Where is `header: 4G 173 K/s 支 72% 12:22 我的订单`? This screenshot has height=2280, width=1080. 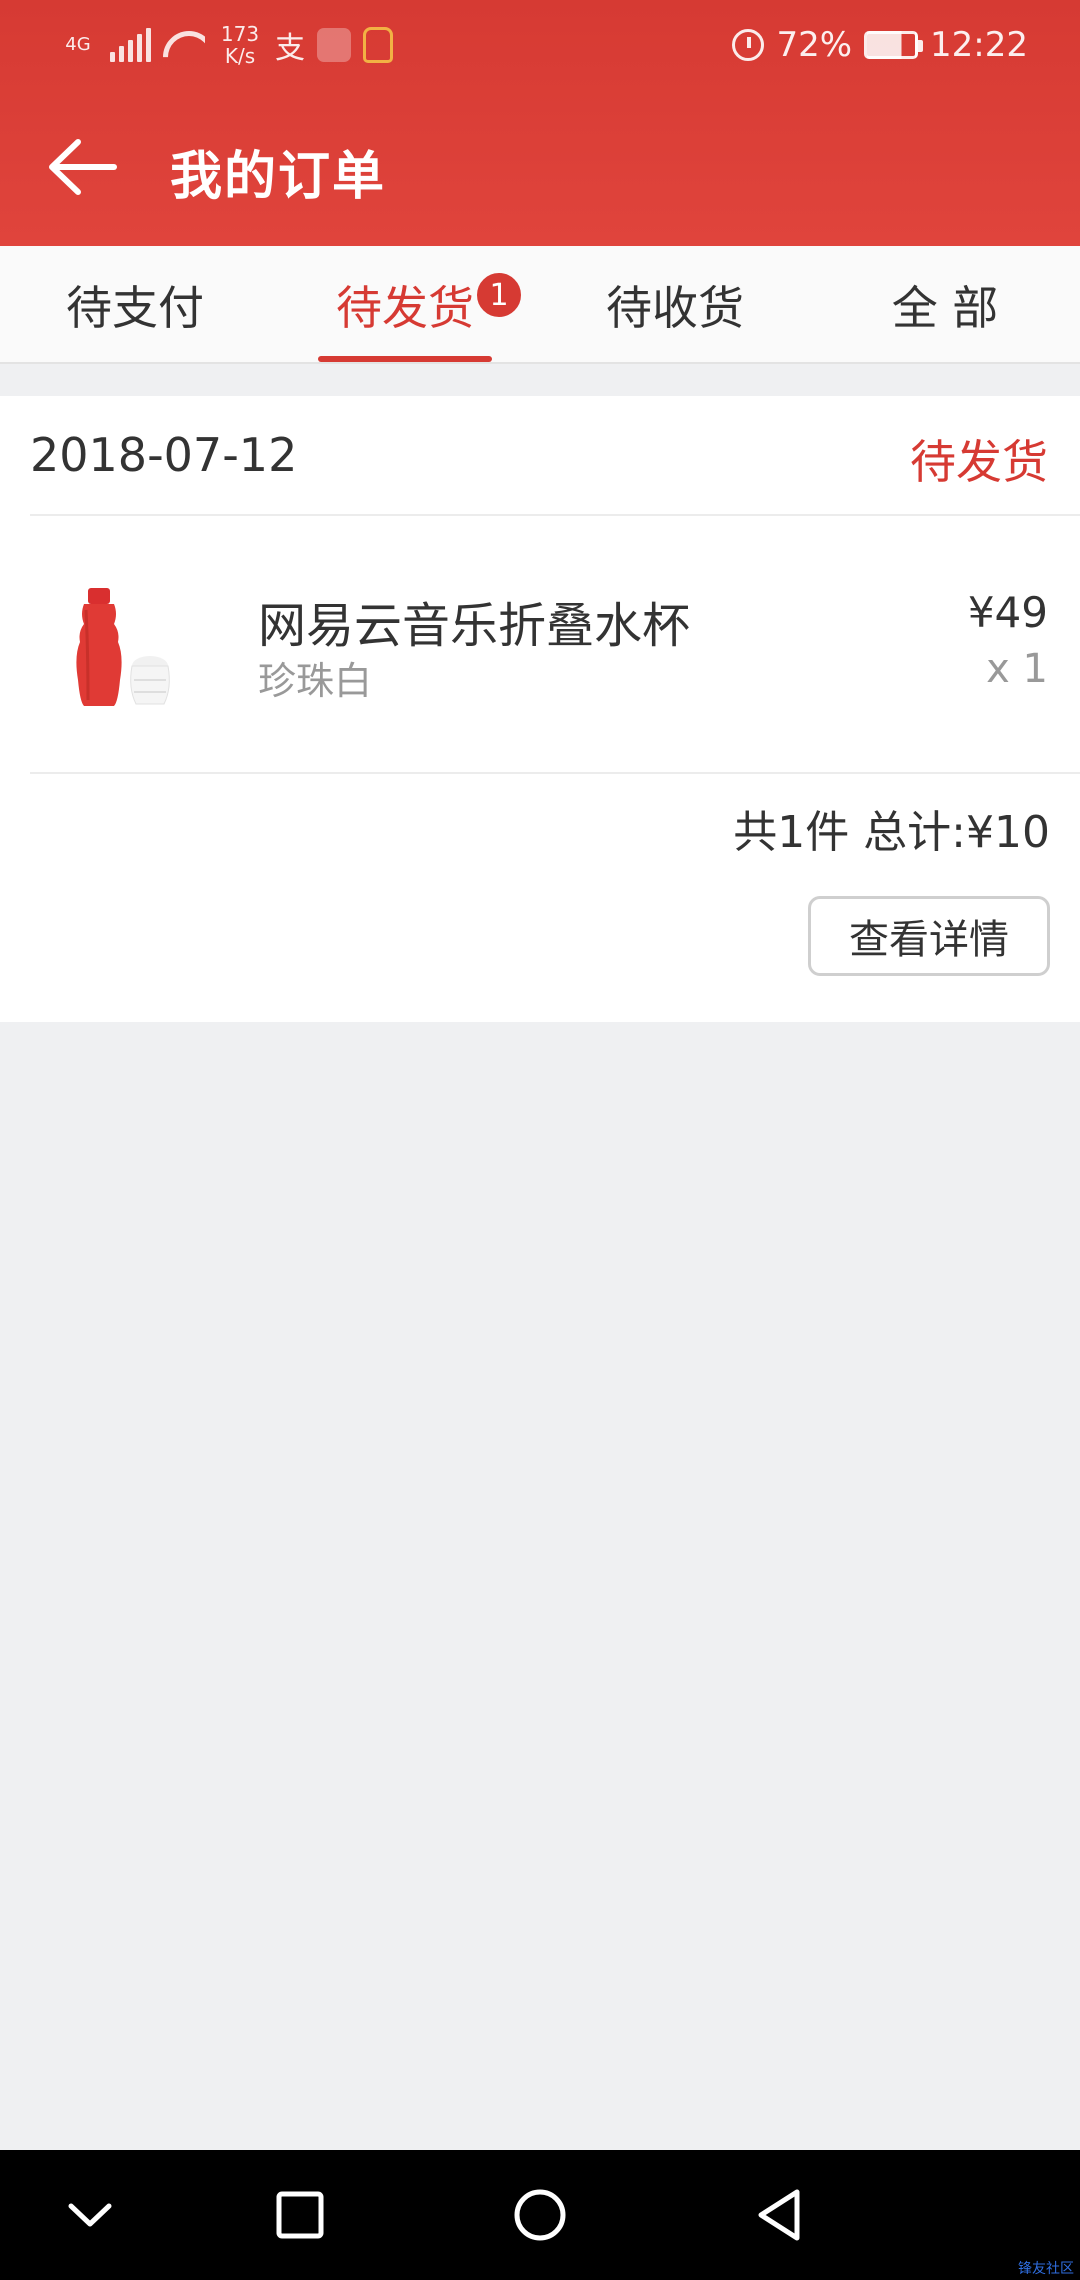 header: 4G 173 K/s 支 72% 12:22 我的订单 is located at coordinates (540, 123).